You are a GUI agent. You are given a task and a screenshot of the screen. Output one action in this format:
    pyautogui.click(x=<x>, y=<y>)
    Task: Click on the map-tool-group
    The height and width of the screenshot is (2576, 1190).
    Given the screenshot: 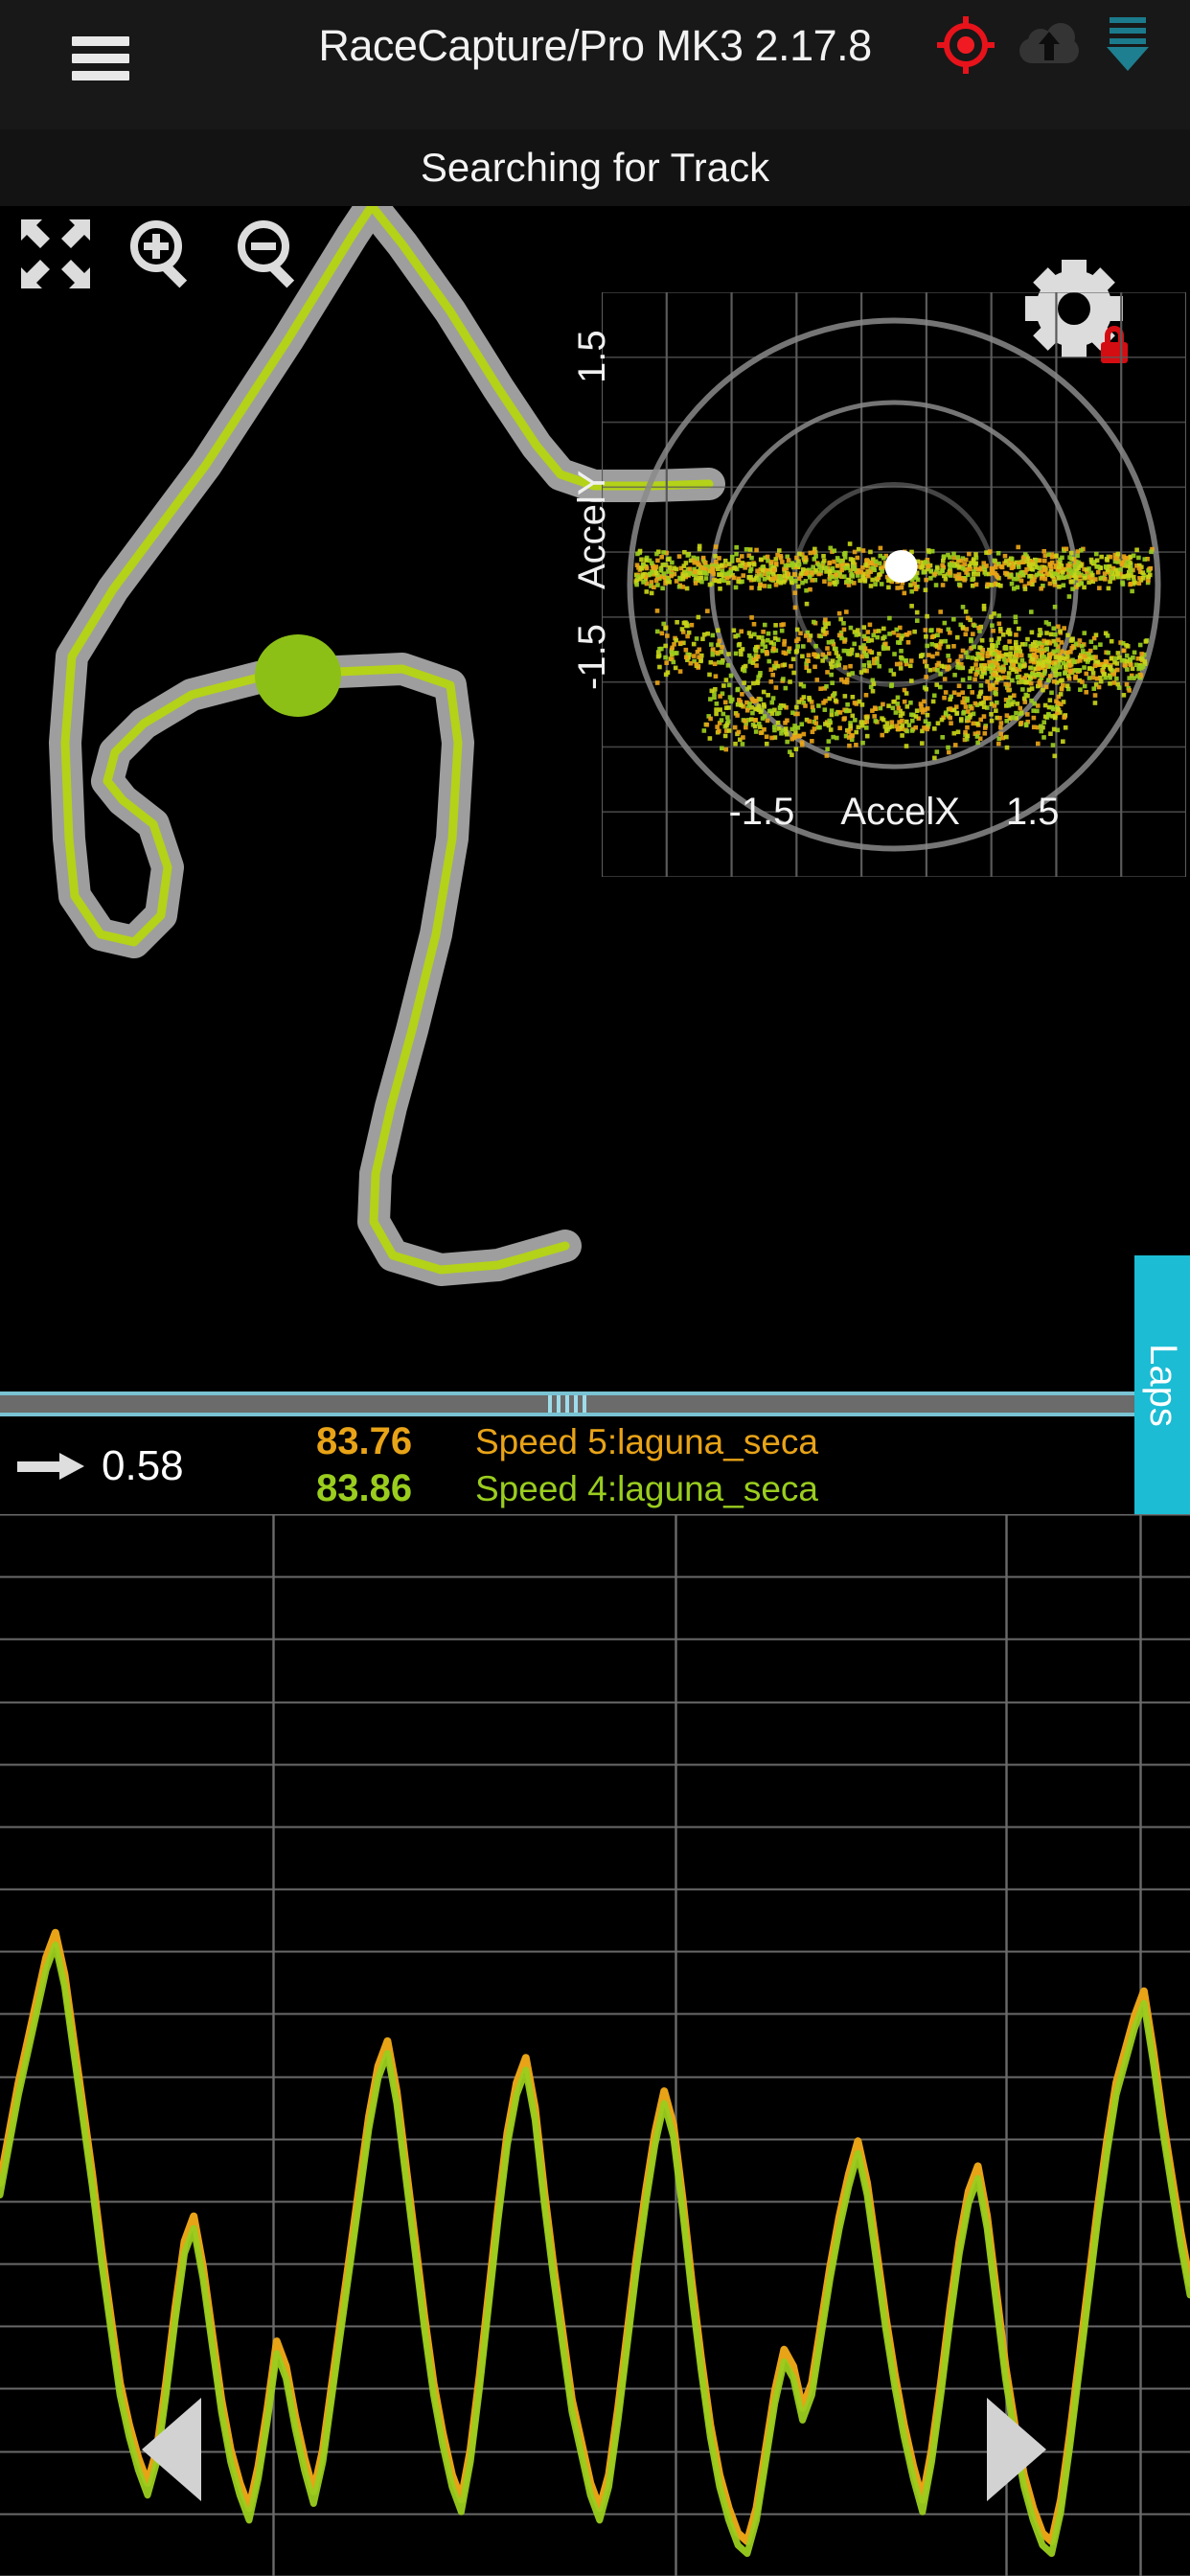 What is the action you would take?
    pyautogui.click(x=163, y=254)
    